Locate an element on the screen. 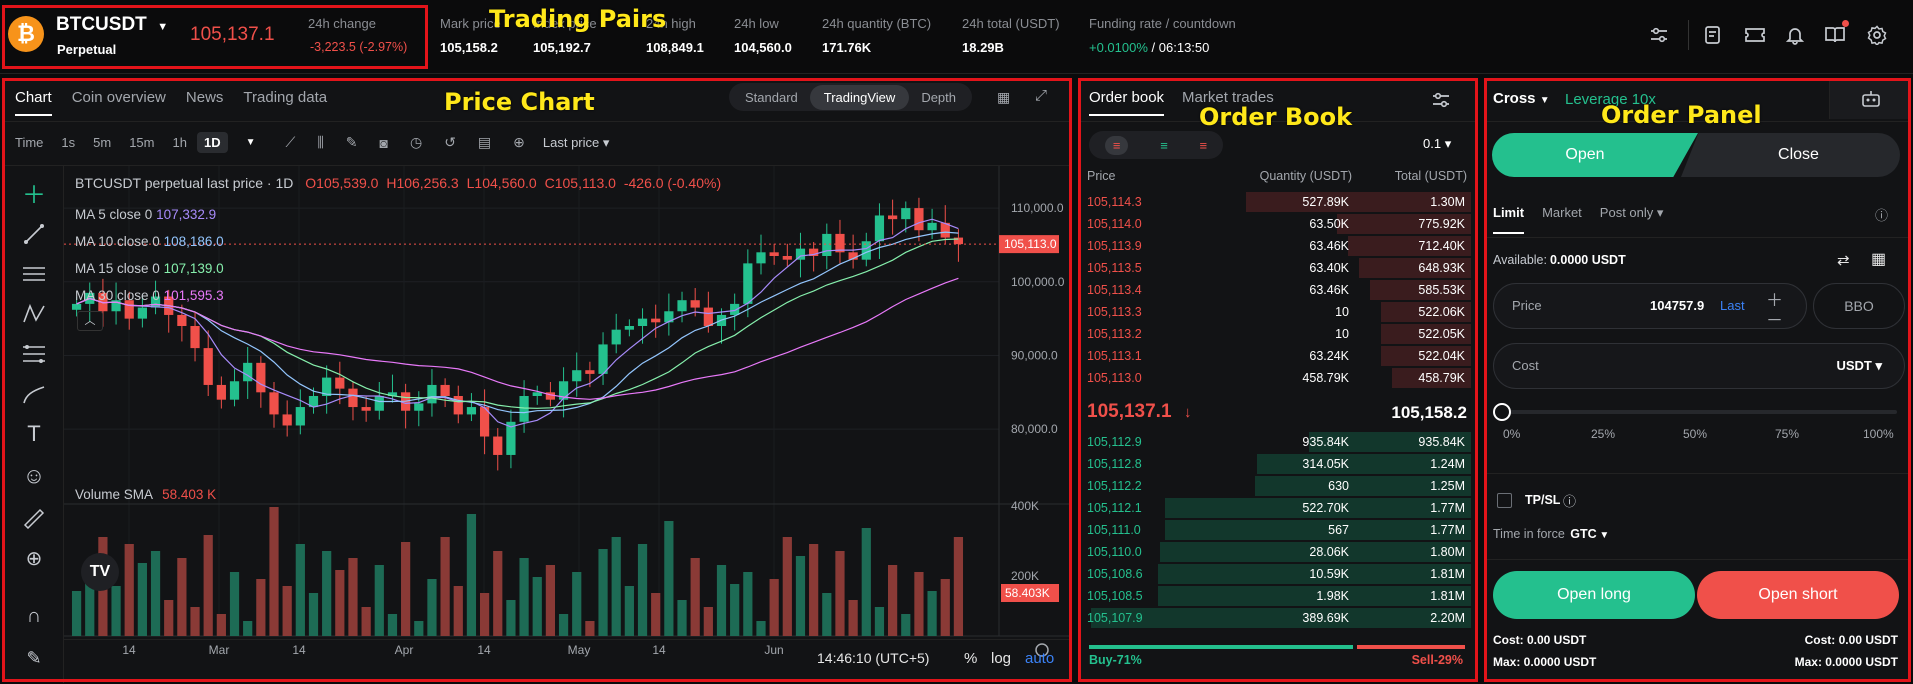 Image resolution: width=1913 pixels, height=684 pixels. alarm-icon: ◷ is located at coordinates (416, 142).